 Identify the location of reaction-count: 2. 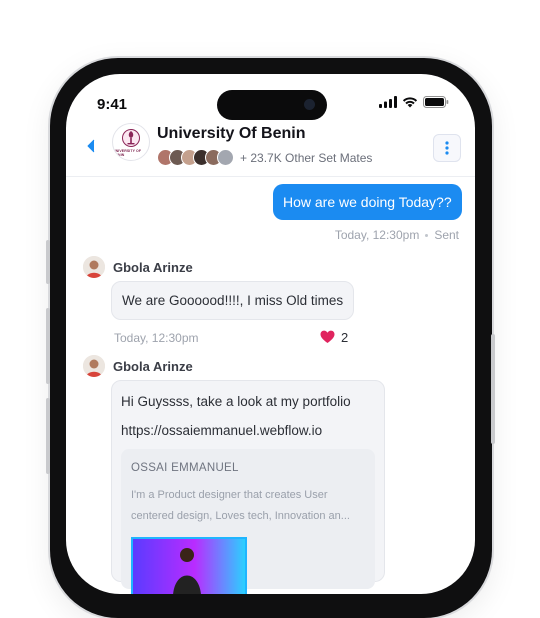
(345, 337).